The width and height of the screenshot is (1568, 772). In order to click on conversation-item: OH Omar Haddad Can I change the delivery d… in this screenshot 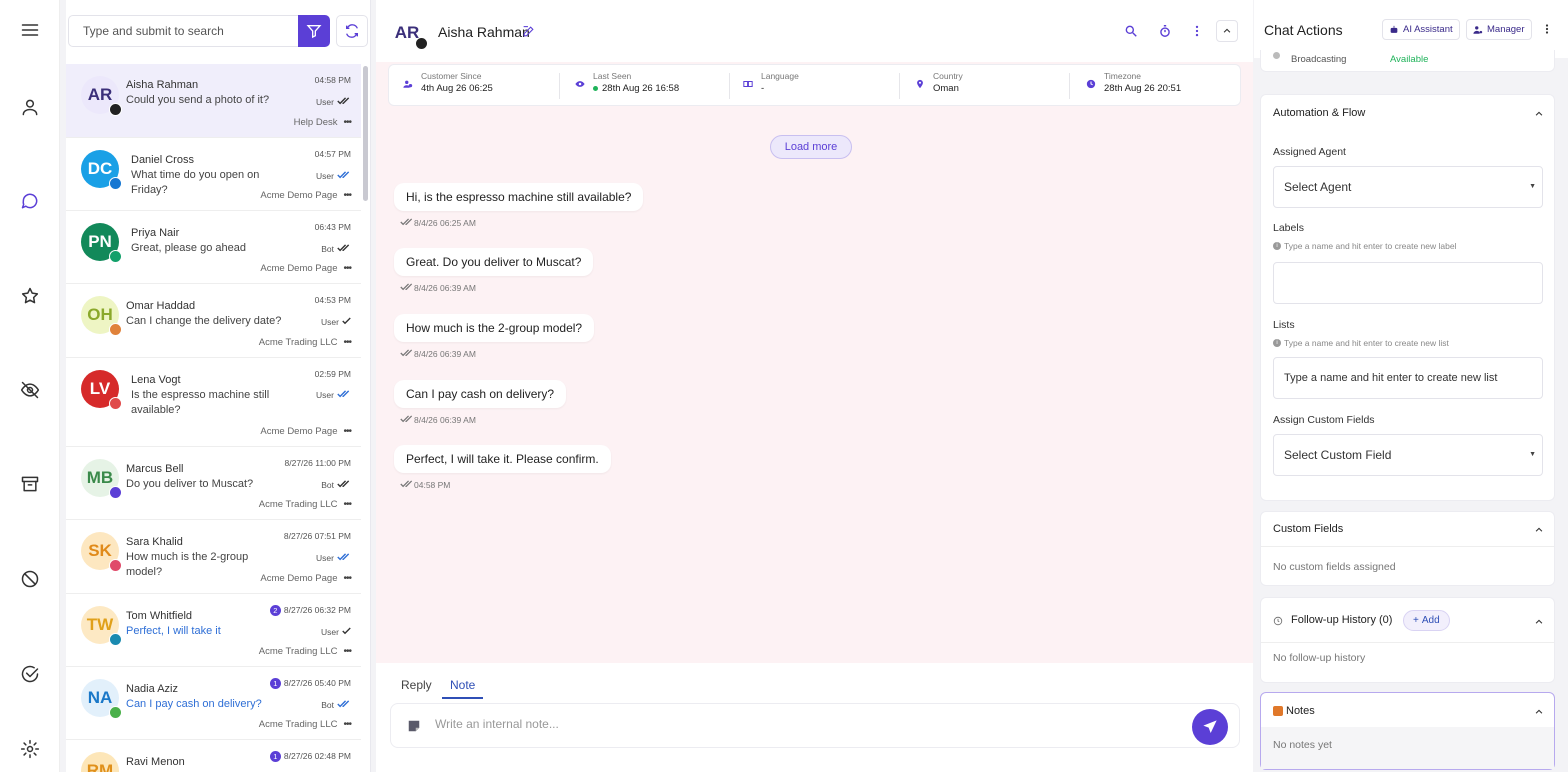, I will do `click(213, 321)`.